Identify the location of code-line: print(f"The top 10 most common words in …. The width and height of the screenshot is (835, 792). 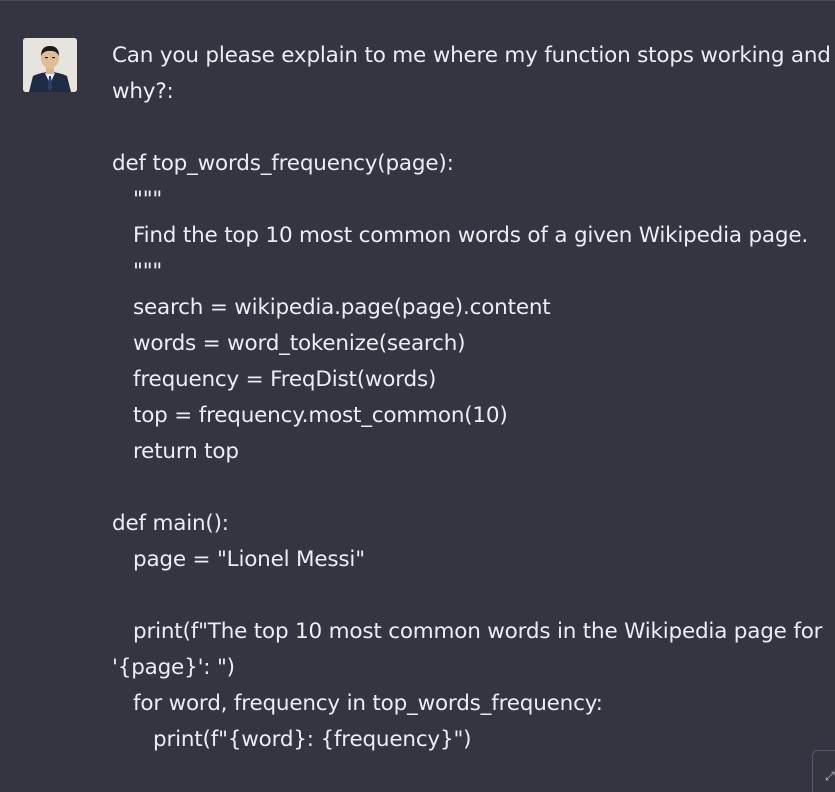
(478, 631).